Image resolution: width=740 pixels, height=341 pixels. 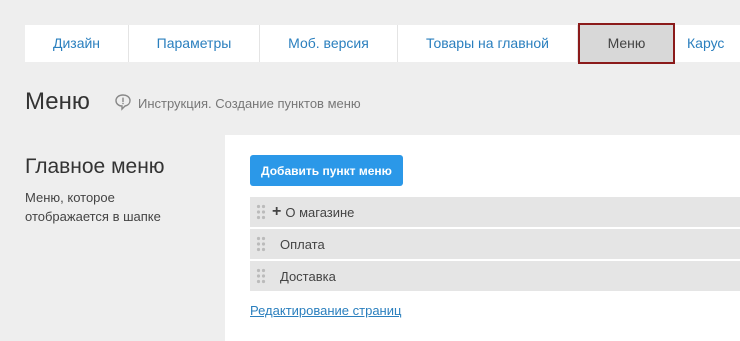 What do you see at coordinates (320, 212) in the screenshot?
I see `menu-item-label: О магазине` at bounding box center [320, 212].